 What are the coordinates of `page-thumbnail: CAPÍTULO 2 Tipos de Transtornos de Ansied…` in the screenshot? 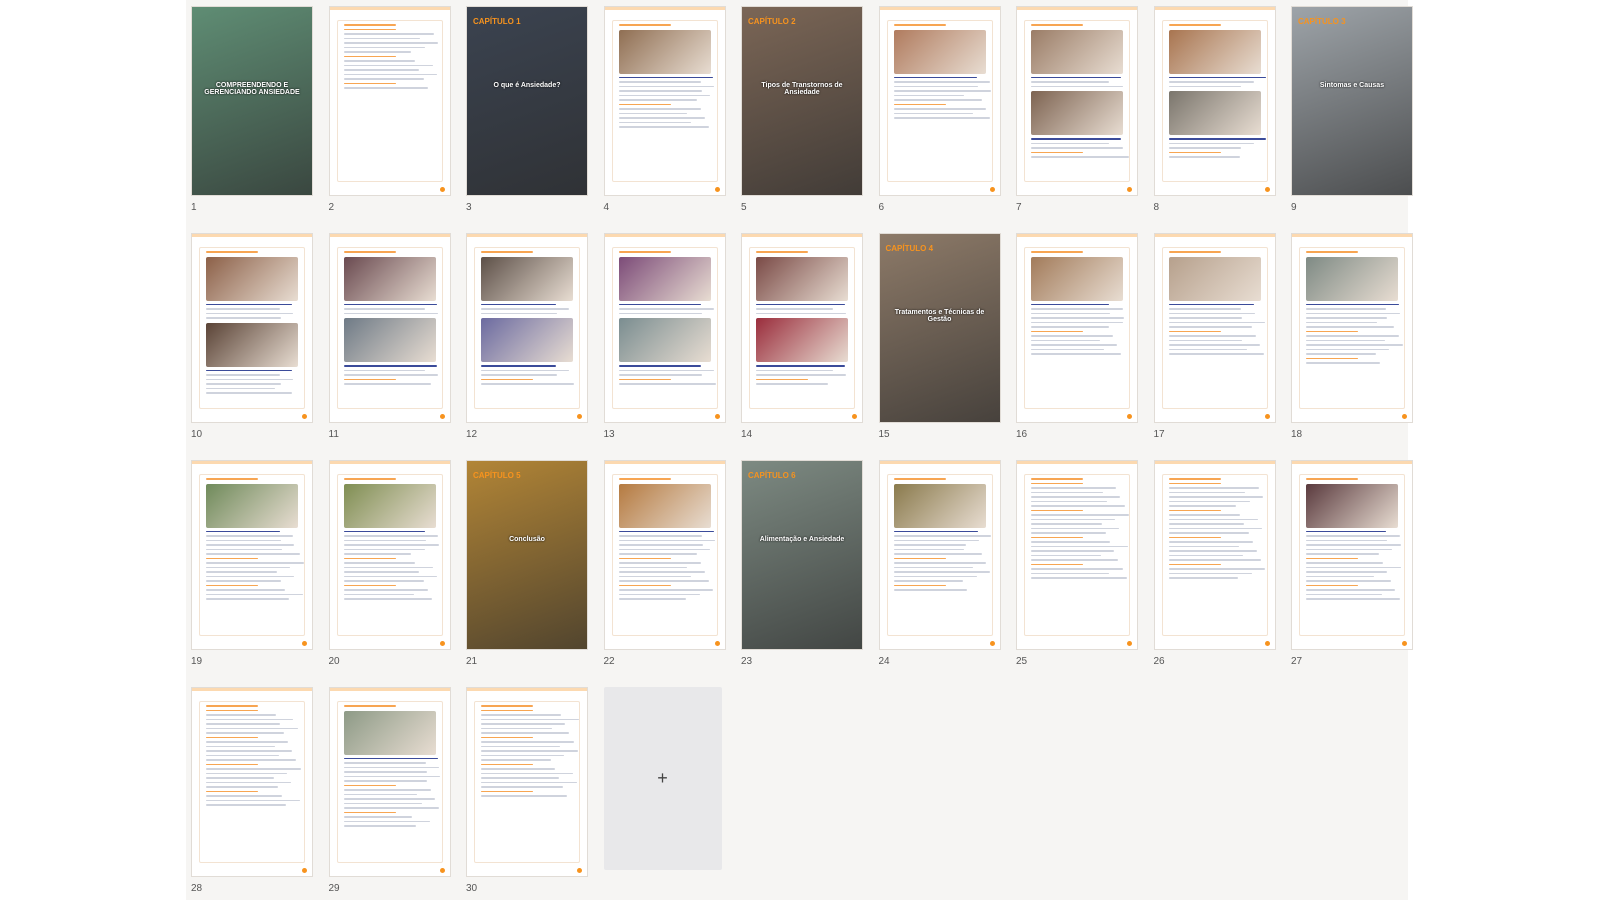 It's located at (802, 101).